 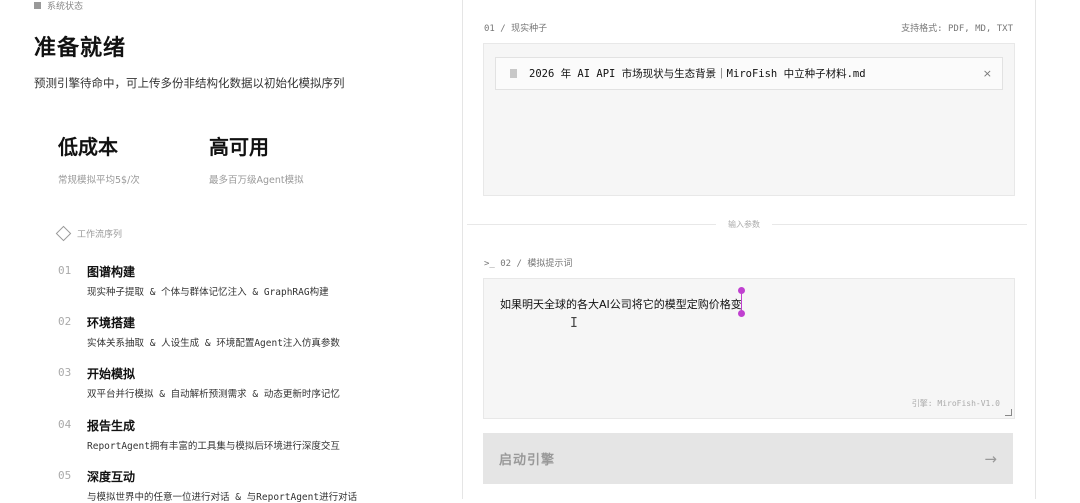 I want to click on metric-low-cost: 低成本 常规模拟平均5$/次, so click(x=99, y=158).